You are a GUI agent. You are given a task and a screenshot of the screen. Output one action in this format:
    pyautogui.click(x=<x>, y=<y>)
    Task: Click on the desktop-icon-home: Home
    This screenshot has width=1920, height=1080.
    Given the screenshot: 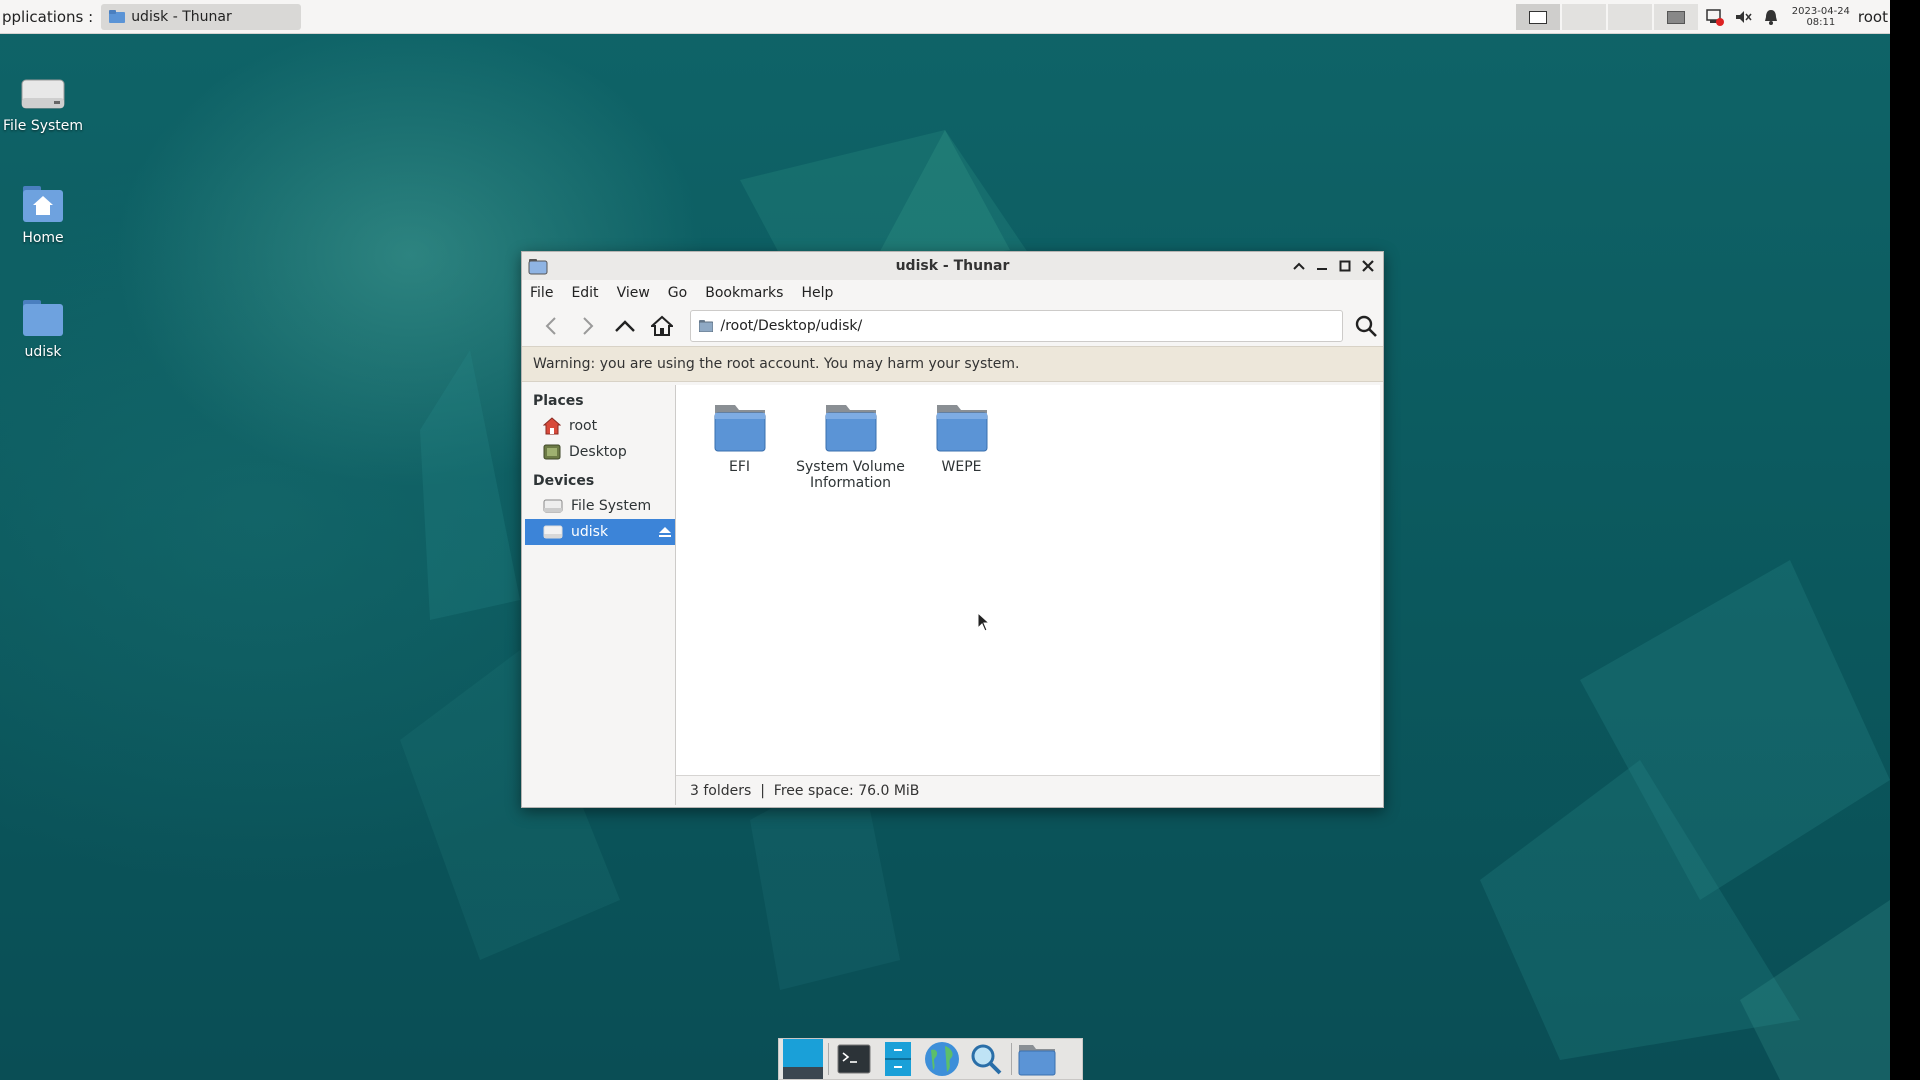 What is the action you would take?
    pyautogui.click(x=45, y=209)
    